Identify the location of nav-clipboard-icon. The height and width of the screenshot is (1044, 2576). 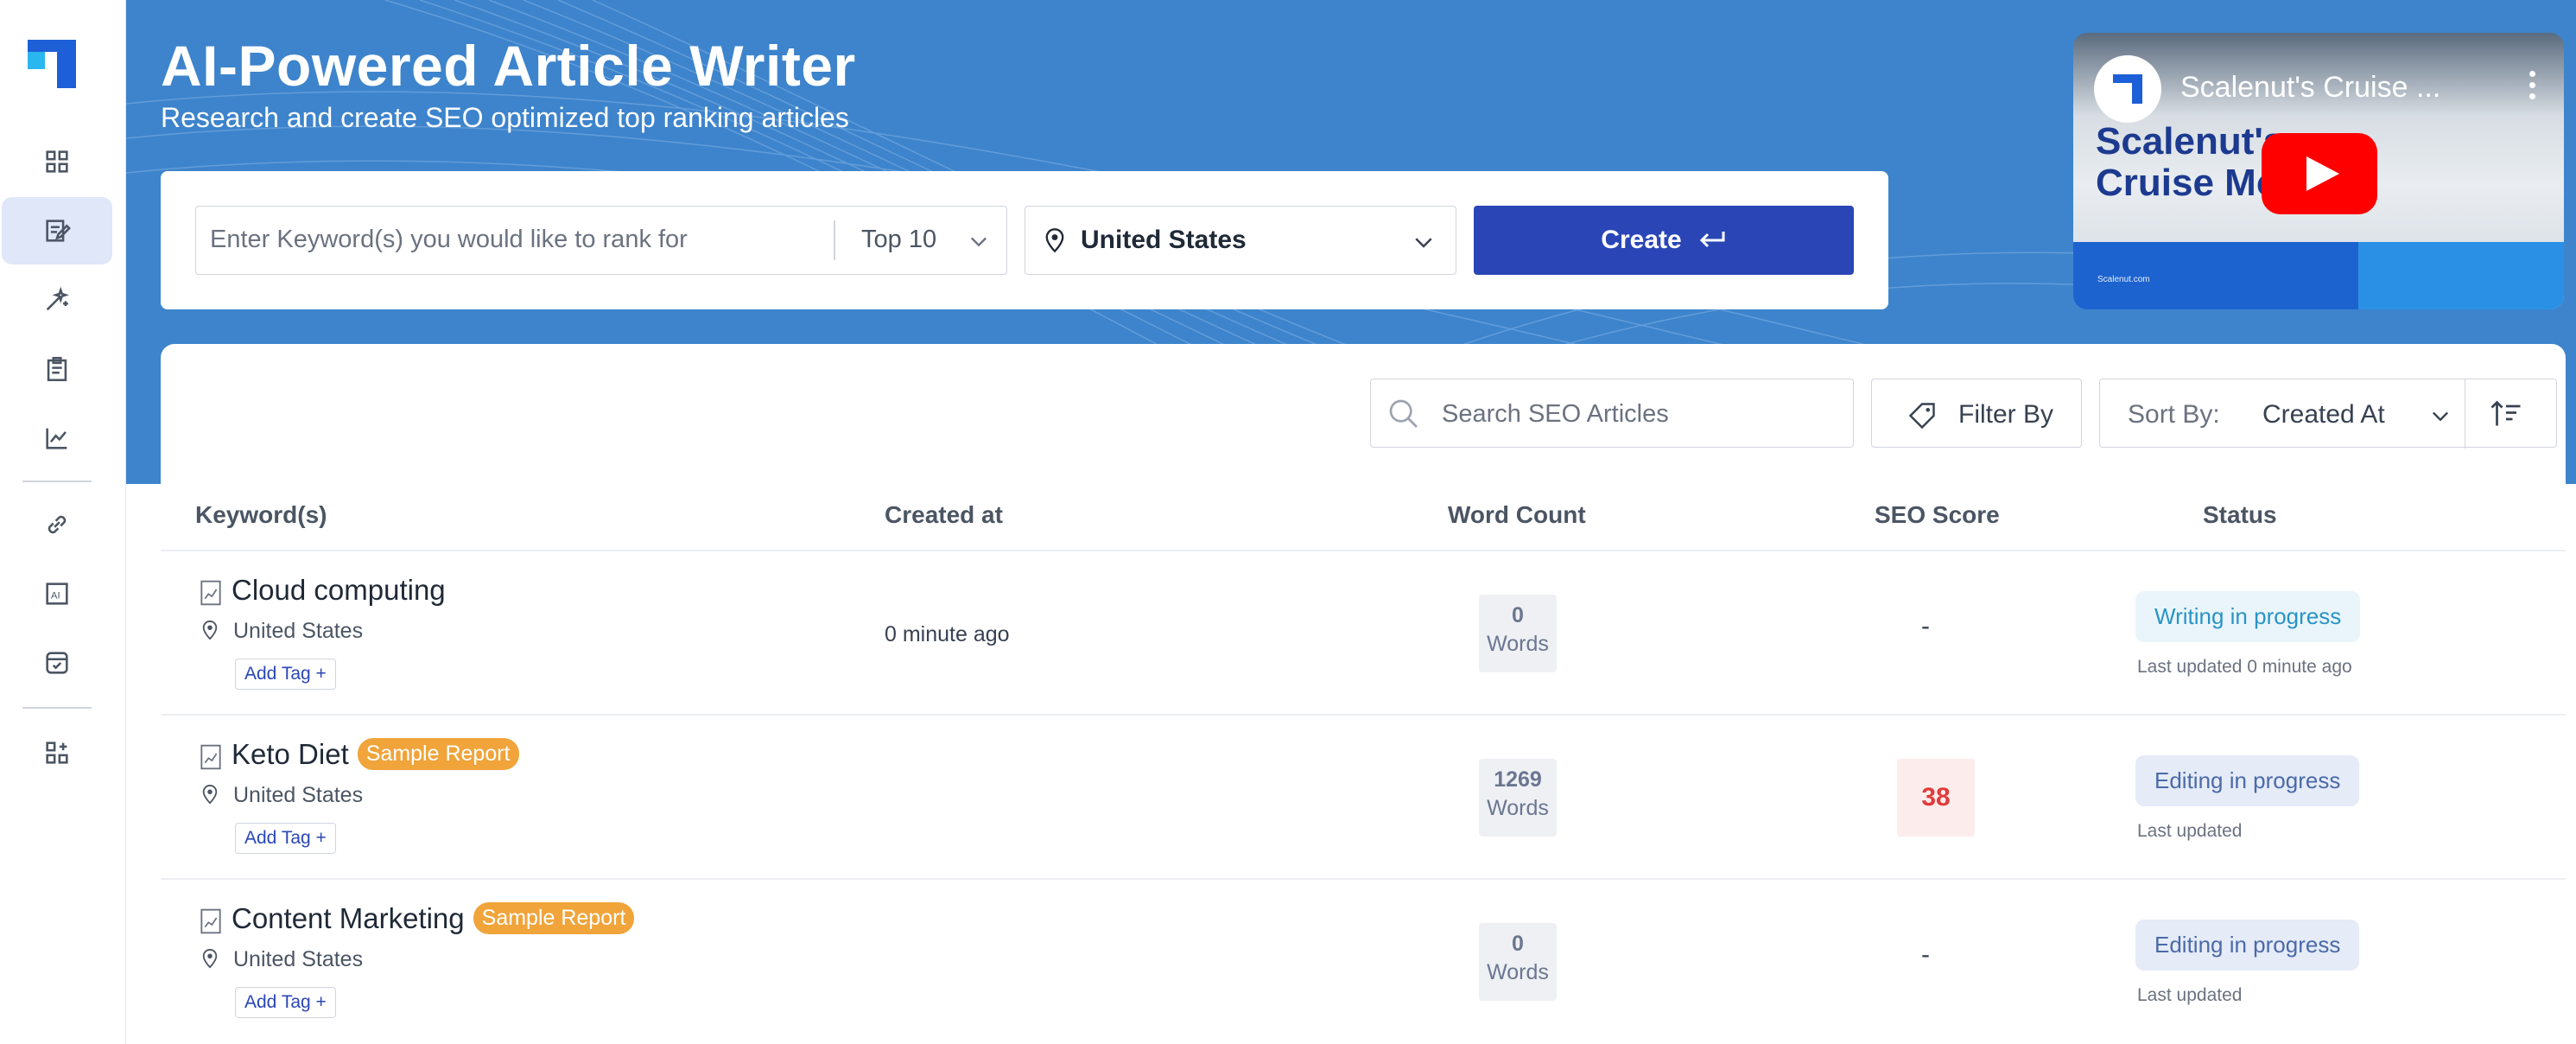
(57, 369).